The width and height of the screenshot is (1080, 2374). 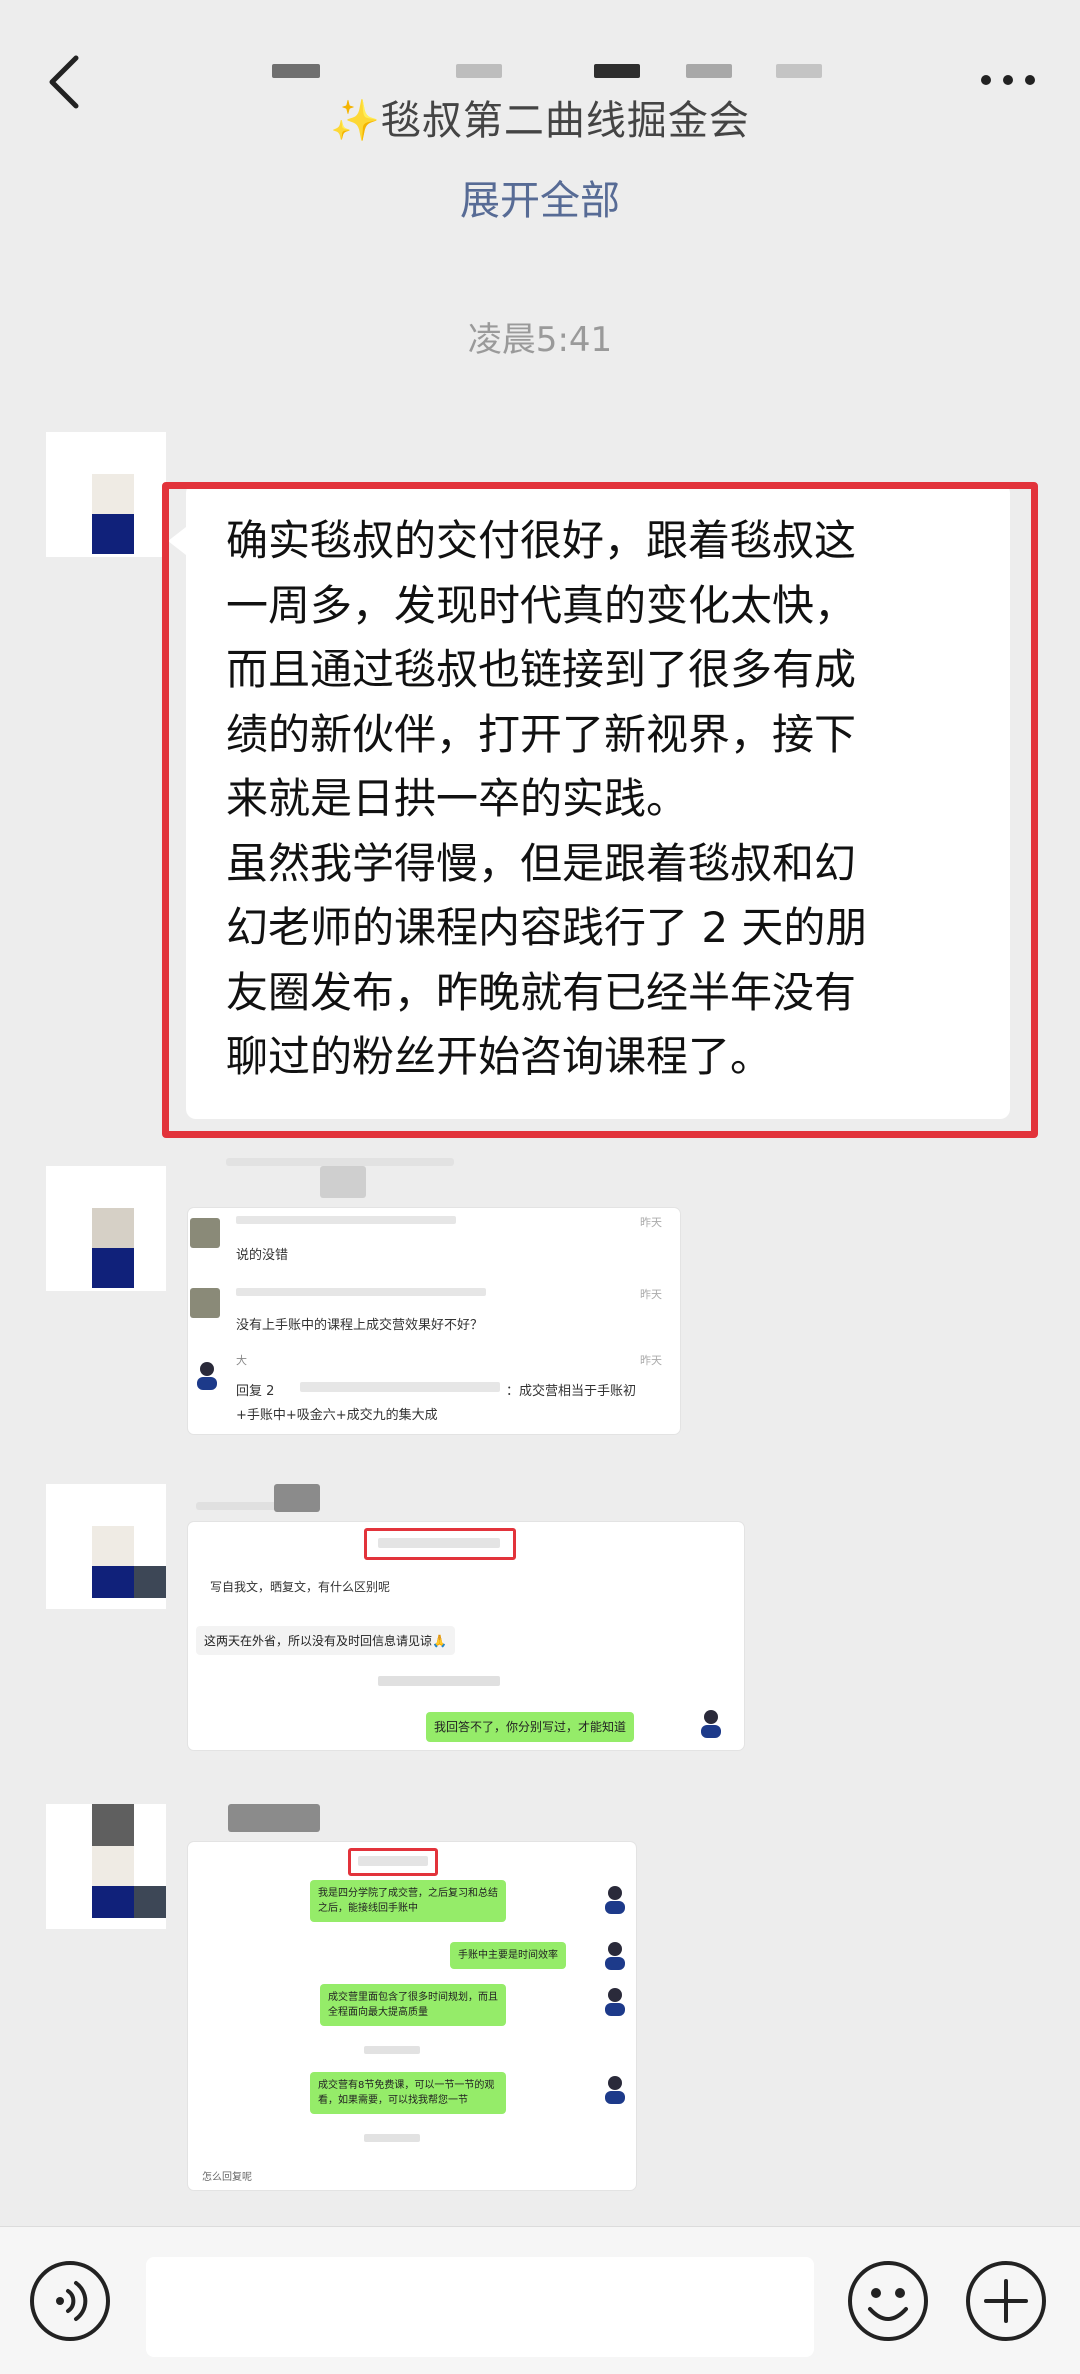 I want to click on expand-all-link: 展开全部, so click(x=540, y=197).